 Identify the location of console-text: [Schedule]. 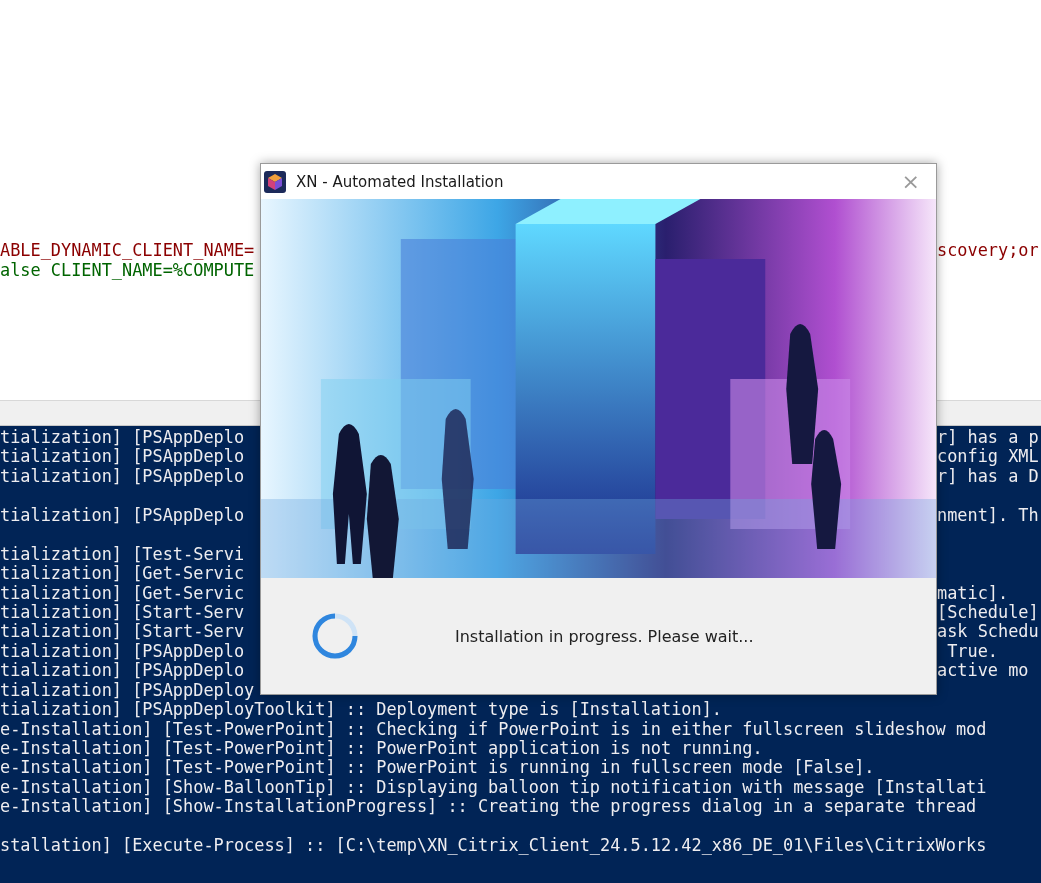
(988, 612).